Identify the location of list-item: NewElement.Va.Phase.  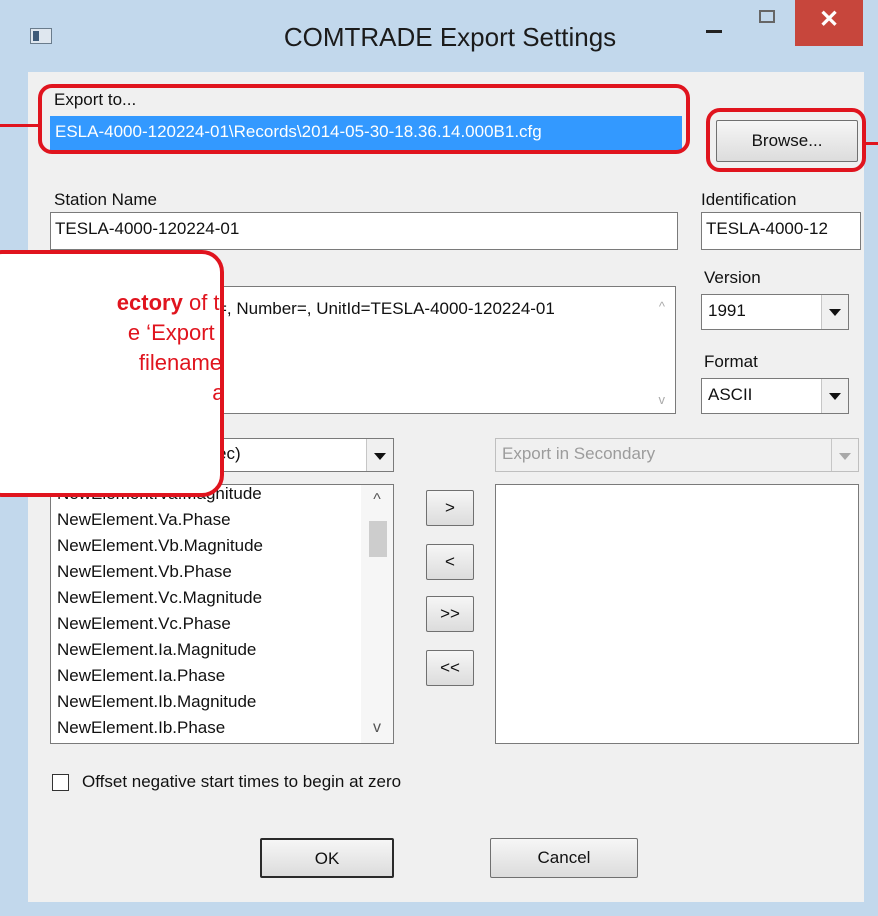
(160, 520).